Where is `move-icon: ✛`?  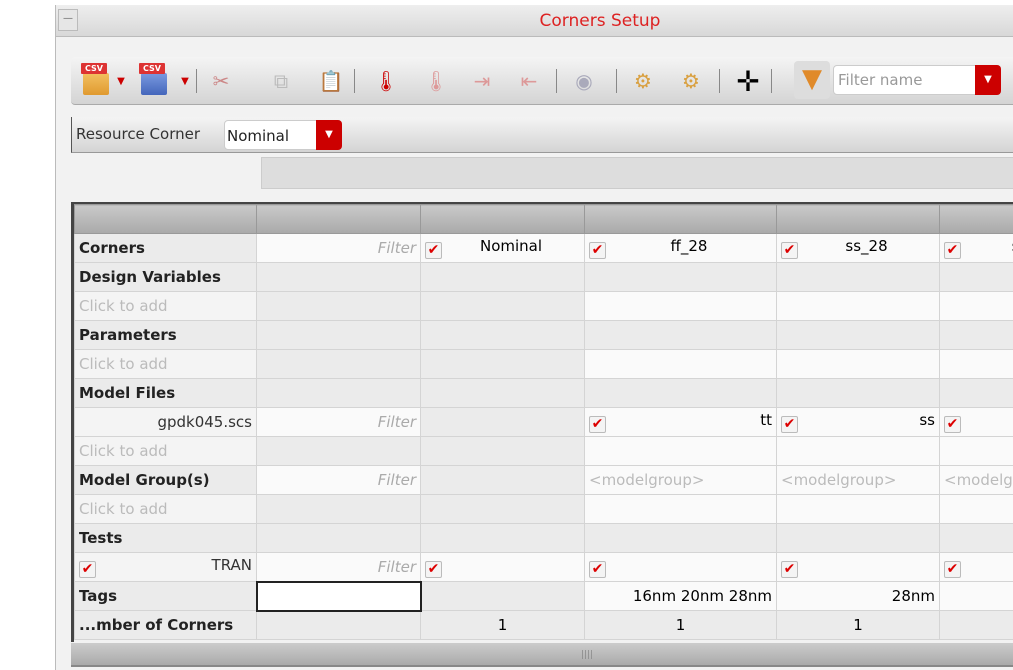
move-icon: ✛ is located at coordinates (748, 81).